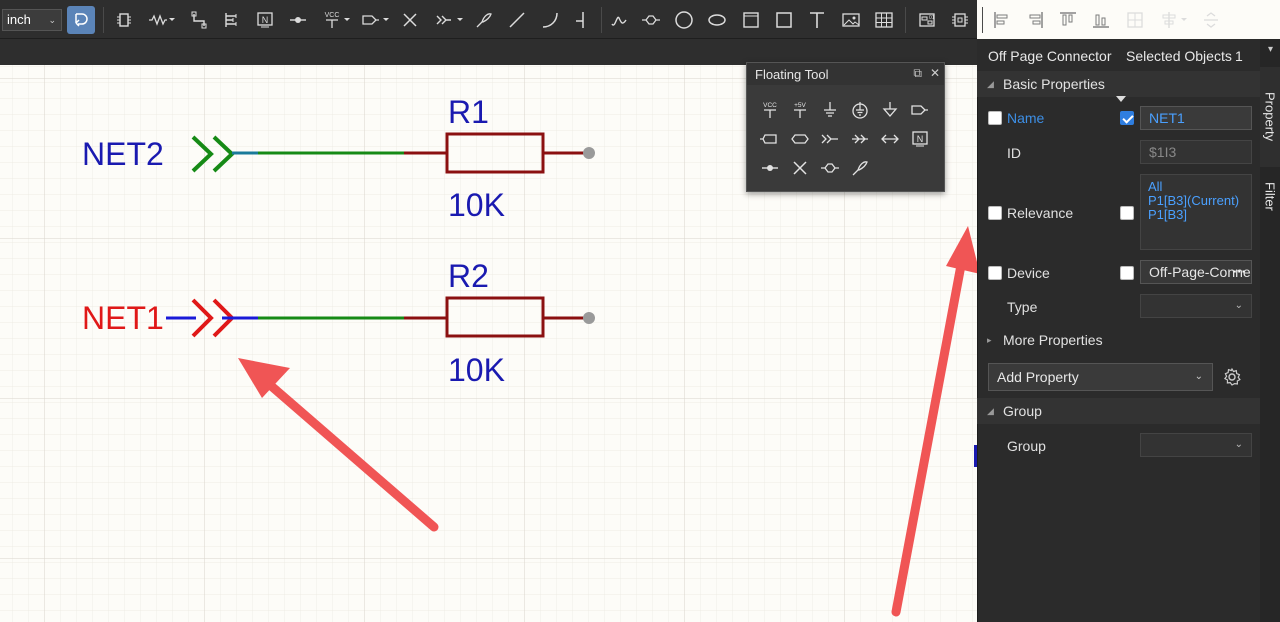 Image resolution: width=1280 pixels, height=622 pixels. I want to click on floating-tool-header: Floating Tool ⧉ ✕, so click(845, 74).